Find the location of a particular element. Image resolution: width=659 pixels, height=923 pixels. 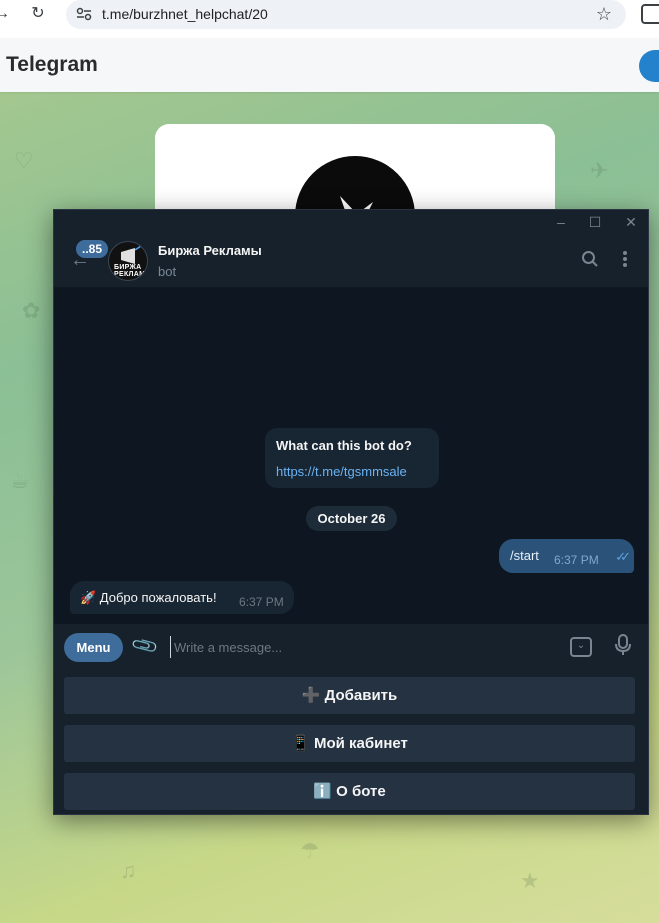

chat-name: Биржа Рекламы is located at coordinates (210, 250).